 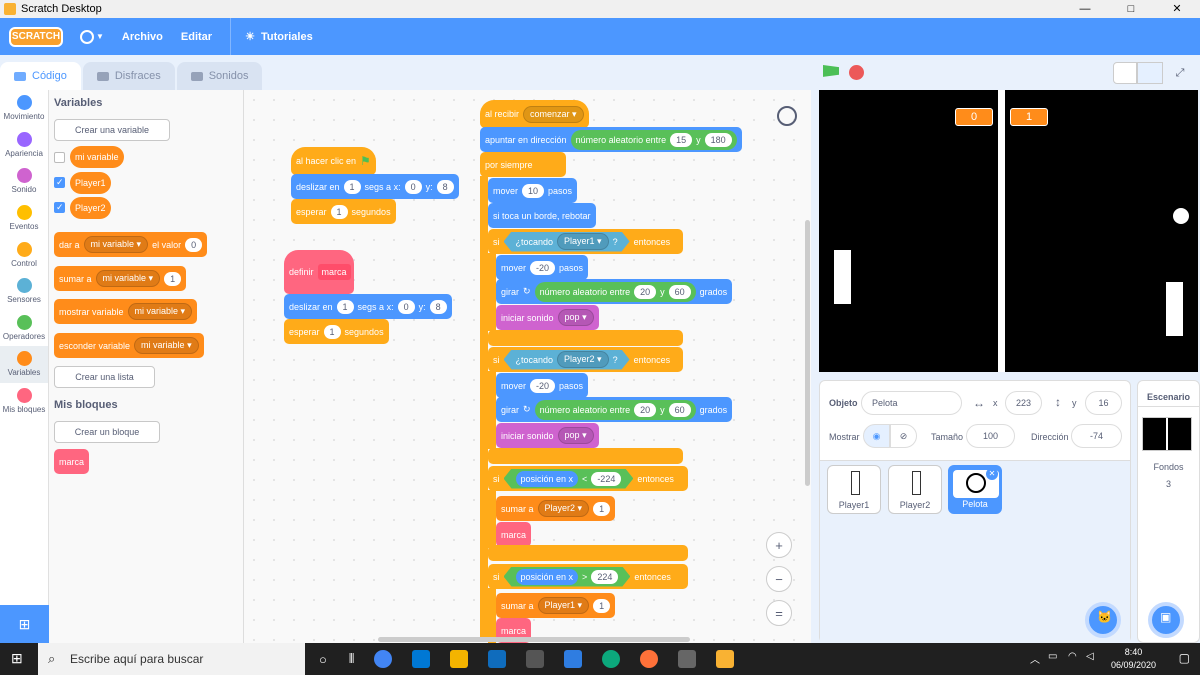 What do you see at coordinates (17, 658) in the screenshot?
I see `windows-start-icon: ⊞` at bounding box center [17, 658].